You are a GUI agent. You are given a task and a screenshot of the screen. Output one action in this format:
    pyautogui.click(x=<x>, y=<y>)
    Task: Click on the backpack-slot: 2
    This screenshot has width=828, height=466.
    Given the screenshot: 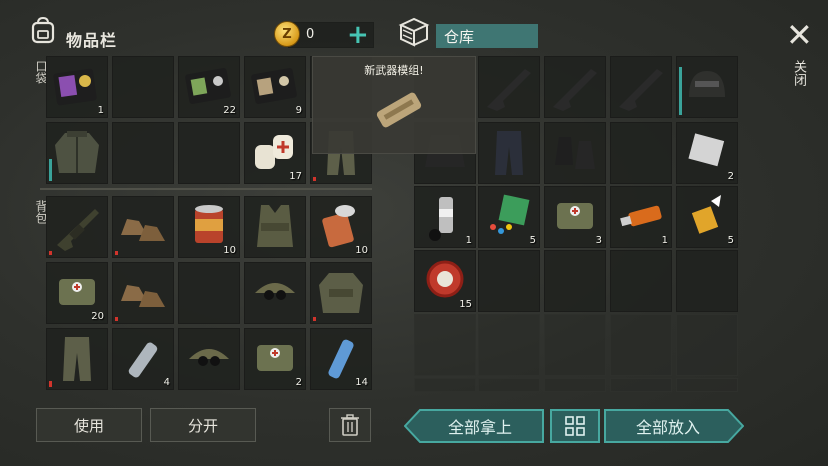 What is the action you would take?
    pyautogui.click(x=275, y=359)
    